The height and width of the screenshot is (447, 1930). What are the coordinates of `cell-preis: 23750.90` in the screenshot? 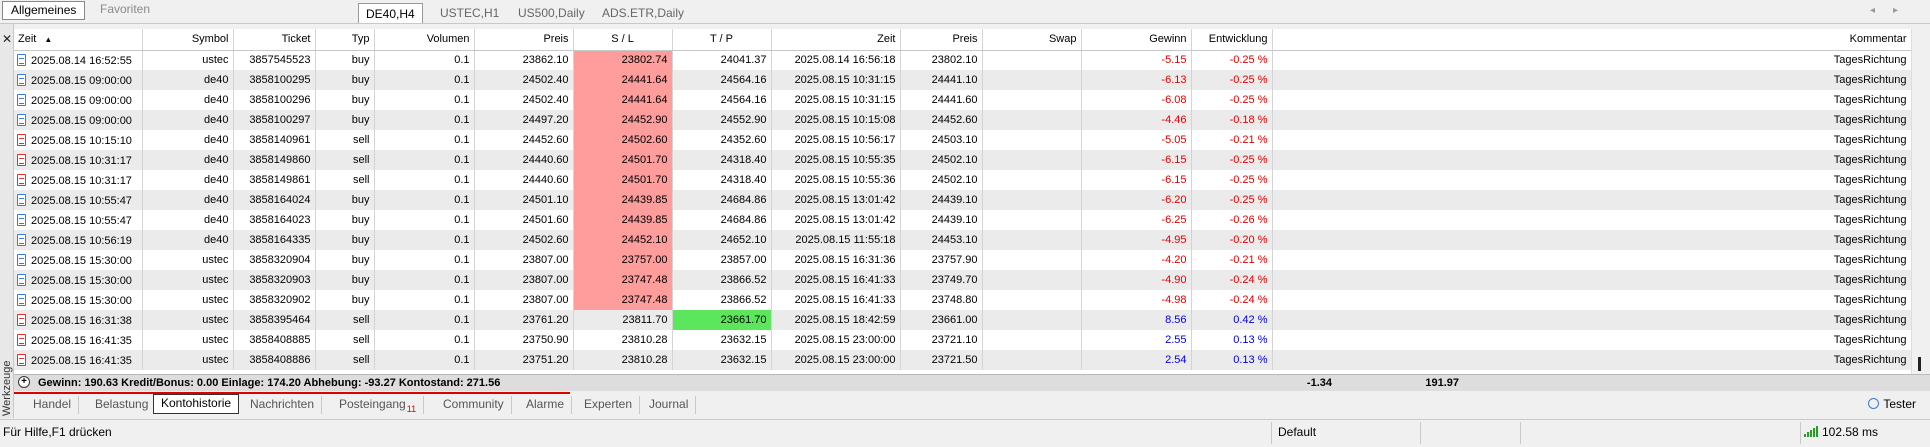 It's located at (524, 340).